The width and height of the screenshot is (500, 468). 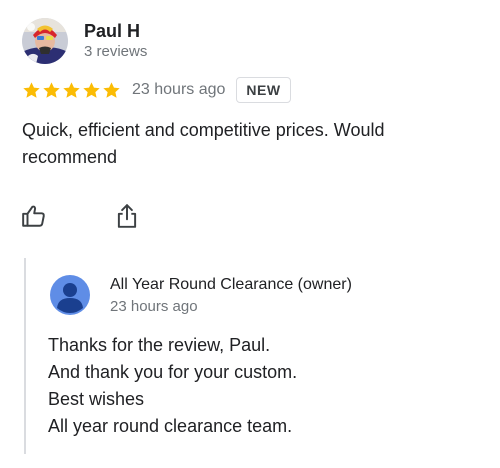 I want to click on user-avatar, so click(x=45, y=41).